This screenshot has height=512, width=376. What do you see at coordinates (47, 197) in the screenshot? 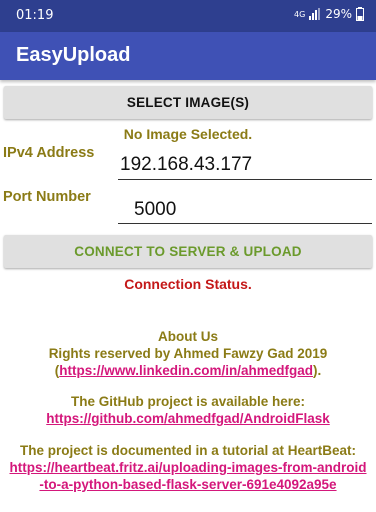
I see `port-number-label: Port Number` at bounding box center [47, 197].